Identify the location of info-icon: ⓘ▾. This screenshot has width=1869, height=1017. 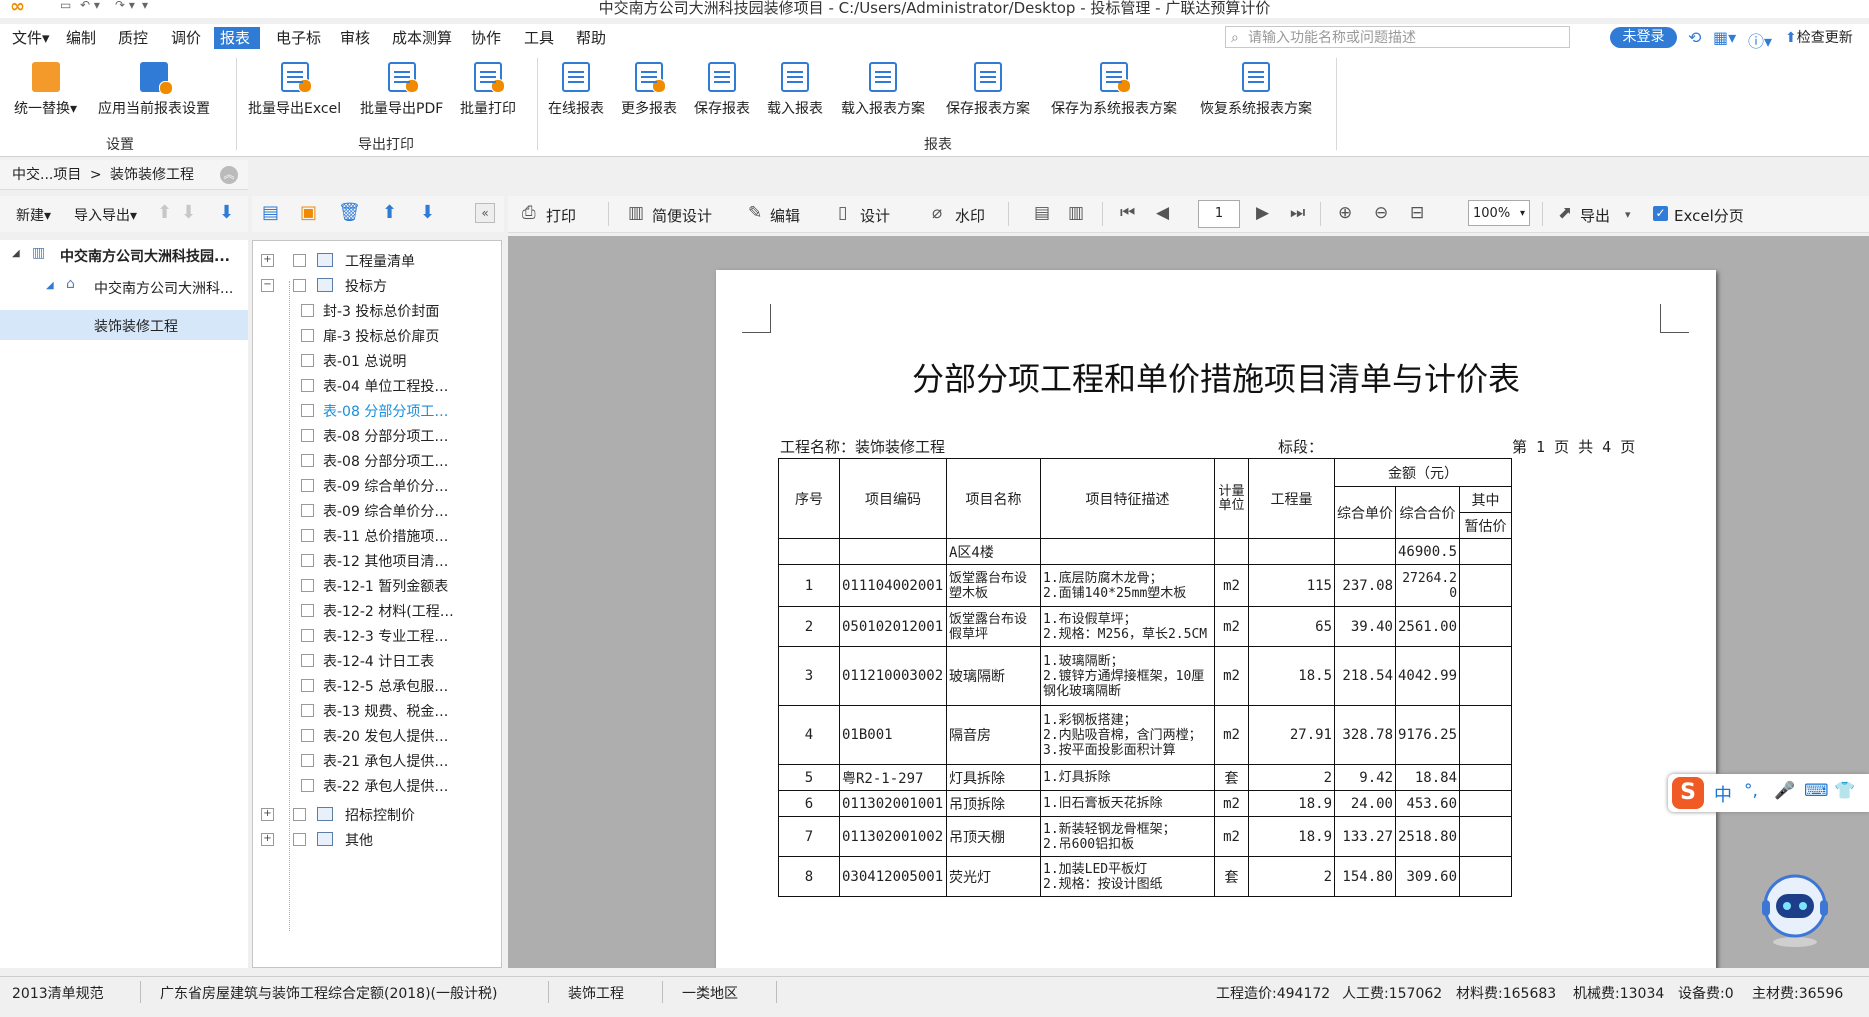
(1760, 40).